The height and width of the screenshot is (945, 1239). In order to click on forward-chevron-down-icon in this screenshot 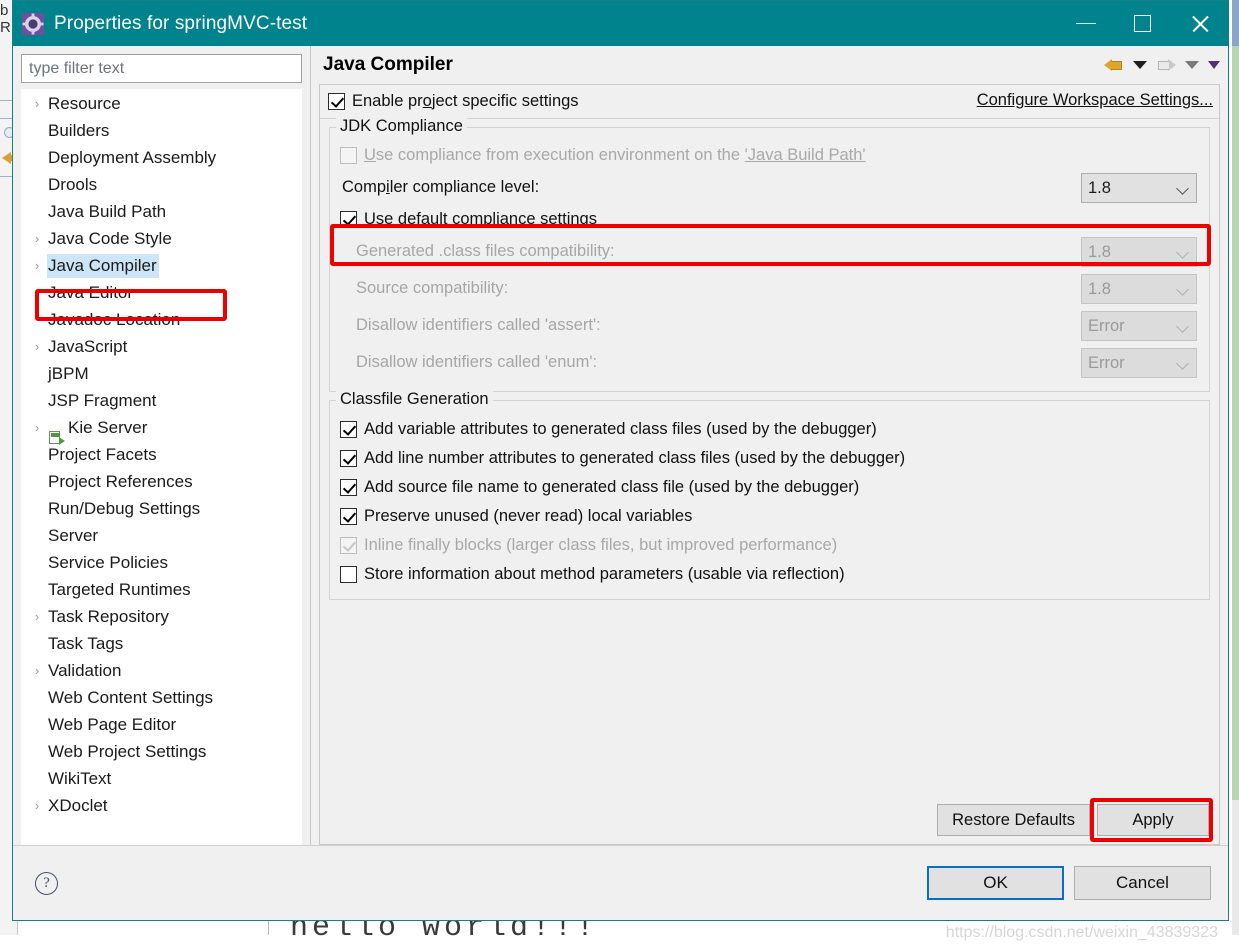, I will do `click(1192, 65)`.